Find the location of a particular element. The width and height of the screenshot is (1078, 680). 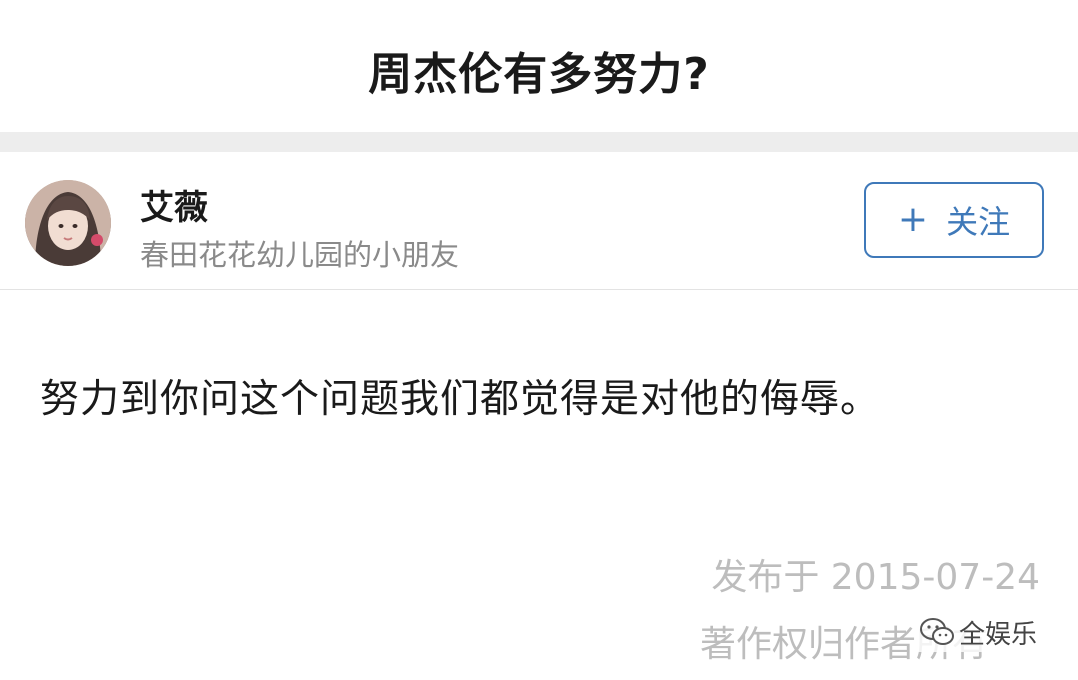

section-separator is located at coordinates (539, 142).